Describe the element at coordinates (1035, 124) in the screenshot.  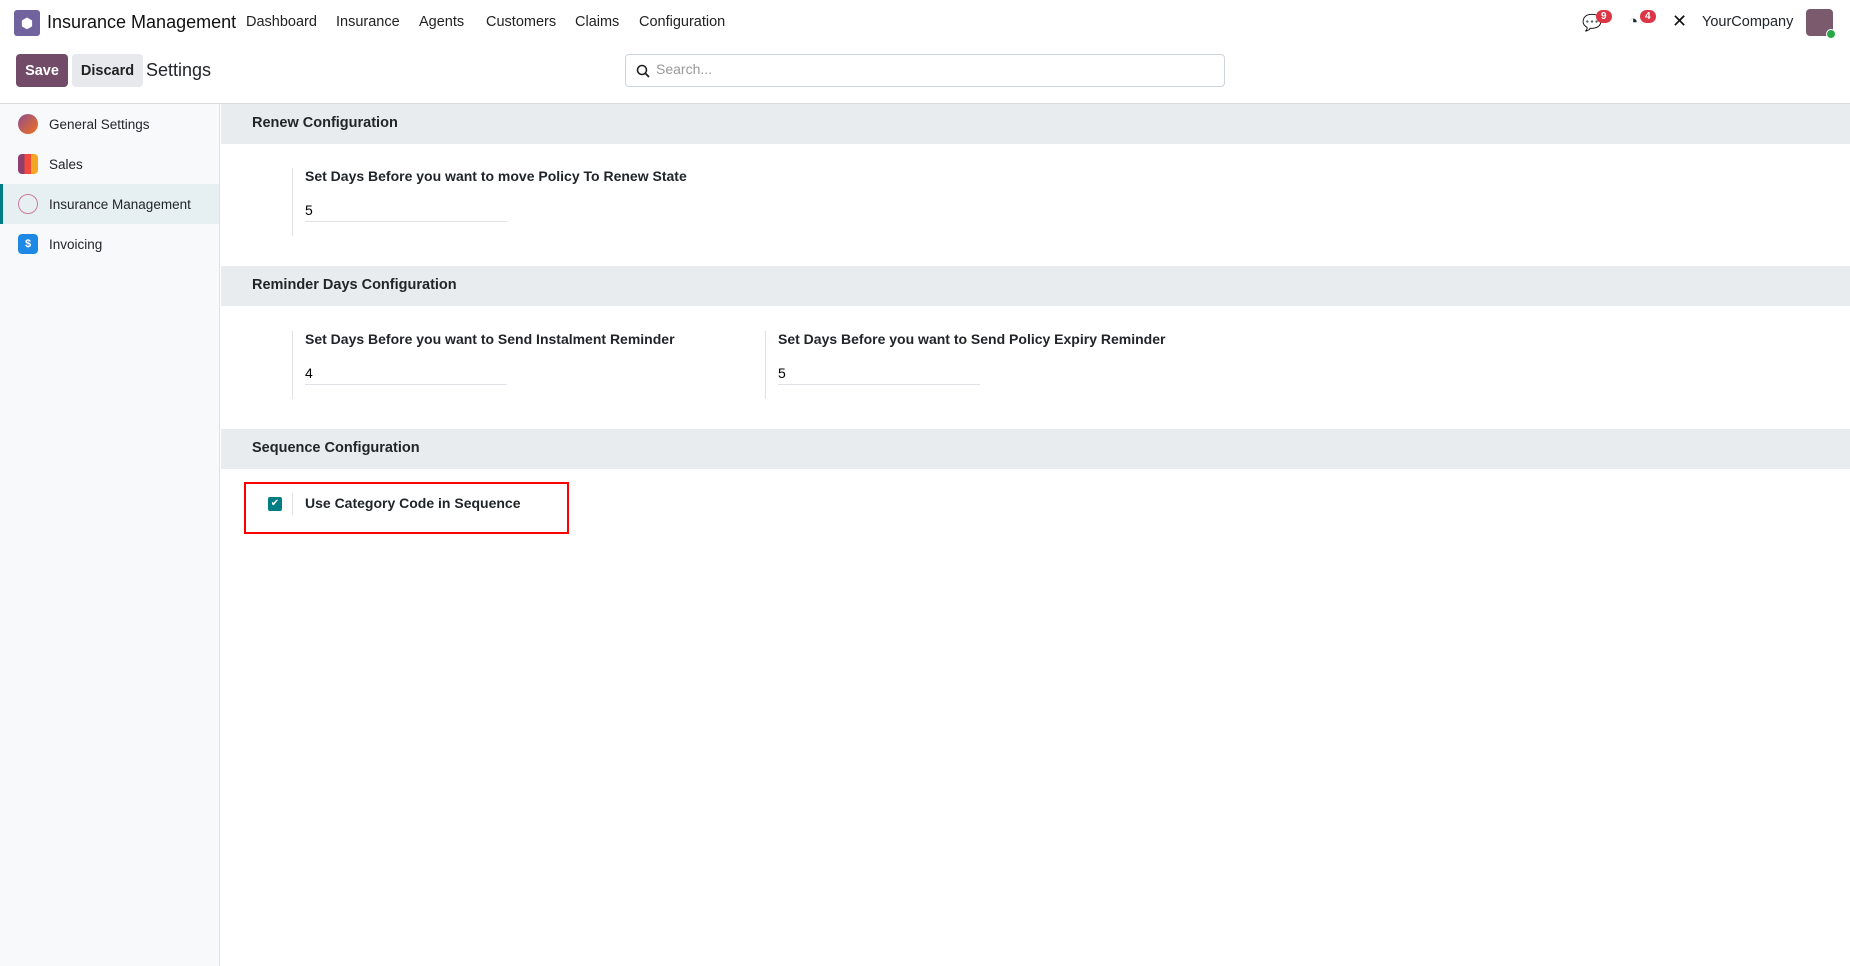
I see `section-header-renew: Renew Configuration` at that location.